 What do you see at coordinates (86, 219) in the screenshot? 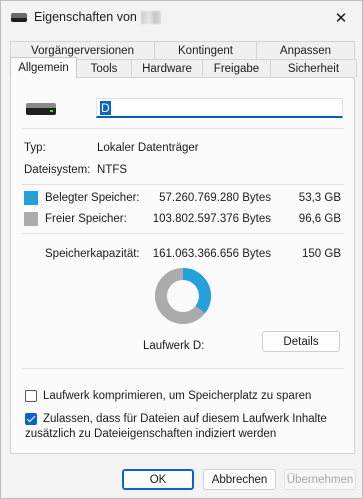
I see `free-space-label: Freier Speicher:` at bounding box center [86, 219].